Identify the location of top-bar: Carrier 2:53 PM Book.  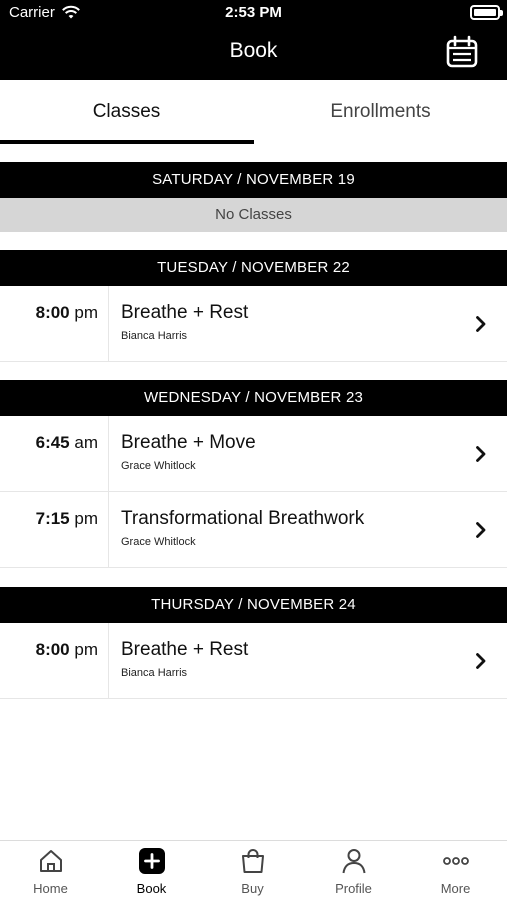
(253, 40).